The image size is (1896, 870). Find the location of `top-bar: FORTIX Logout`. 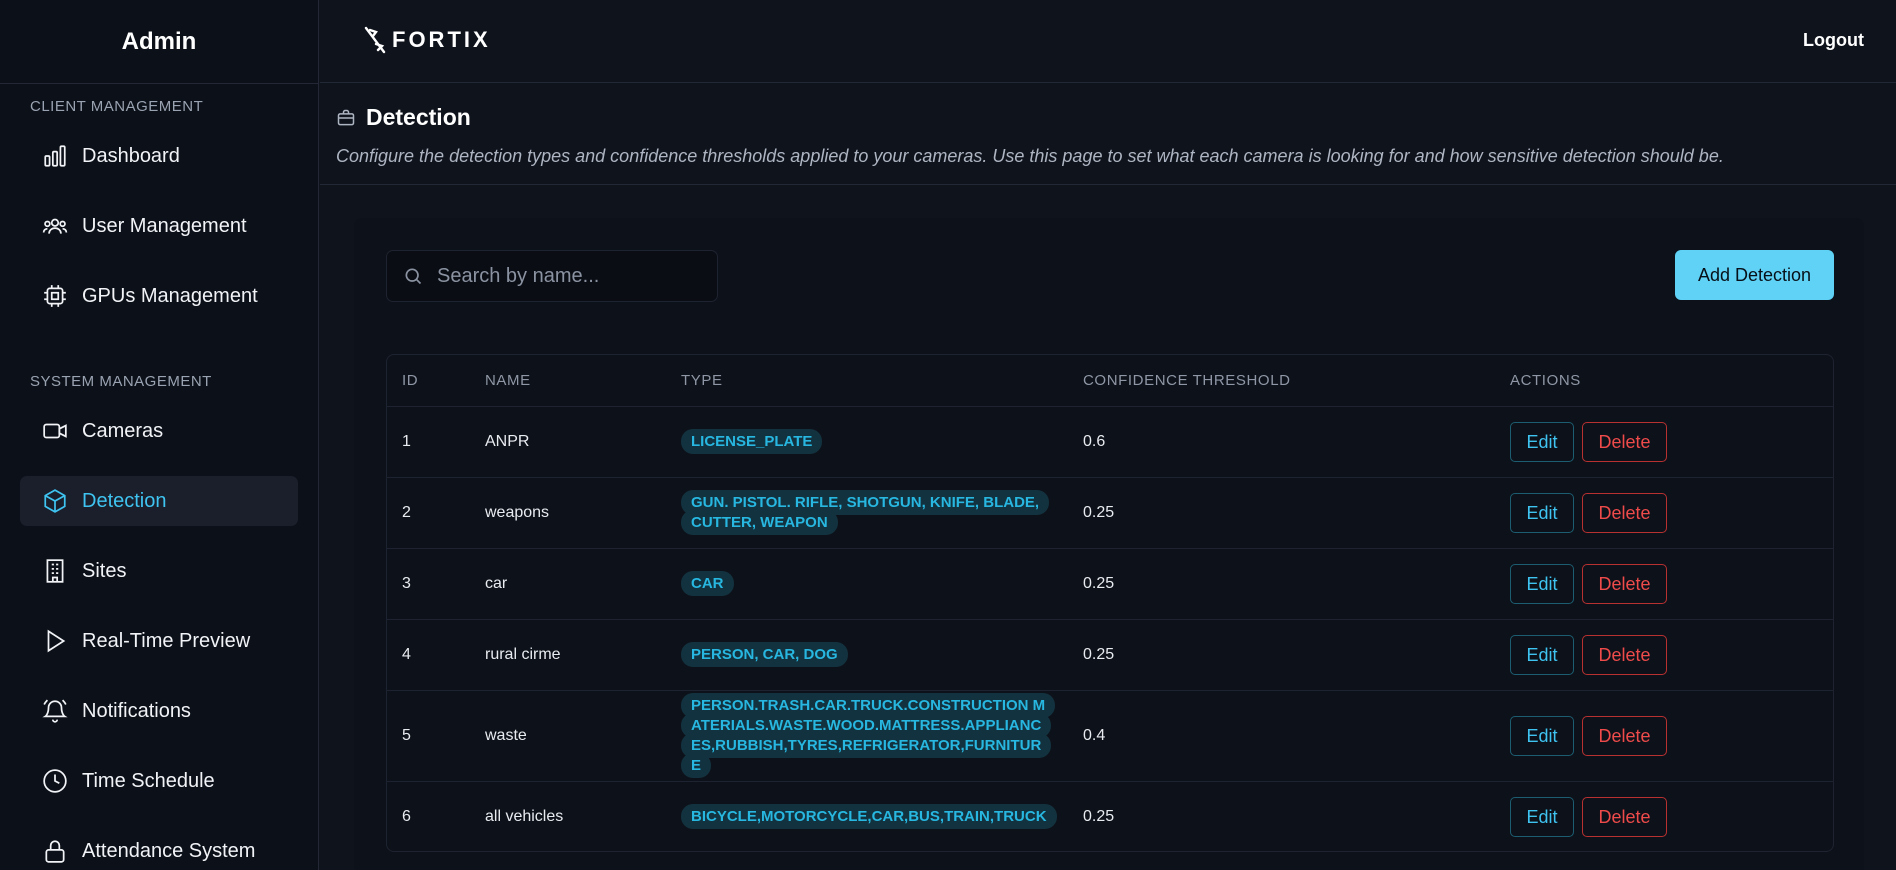

top-bar: FORTIX Logout is located at coordinates (1108, 41).